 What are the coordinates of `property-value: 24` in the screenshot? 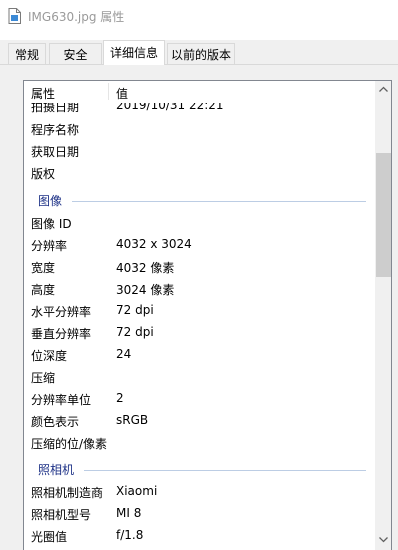 It's located at (124, 354).